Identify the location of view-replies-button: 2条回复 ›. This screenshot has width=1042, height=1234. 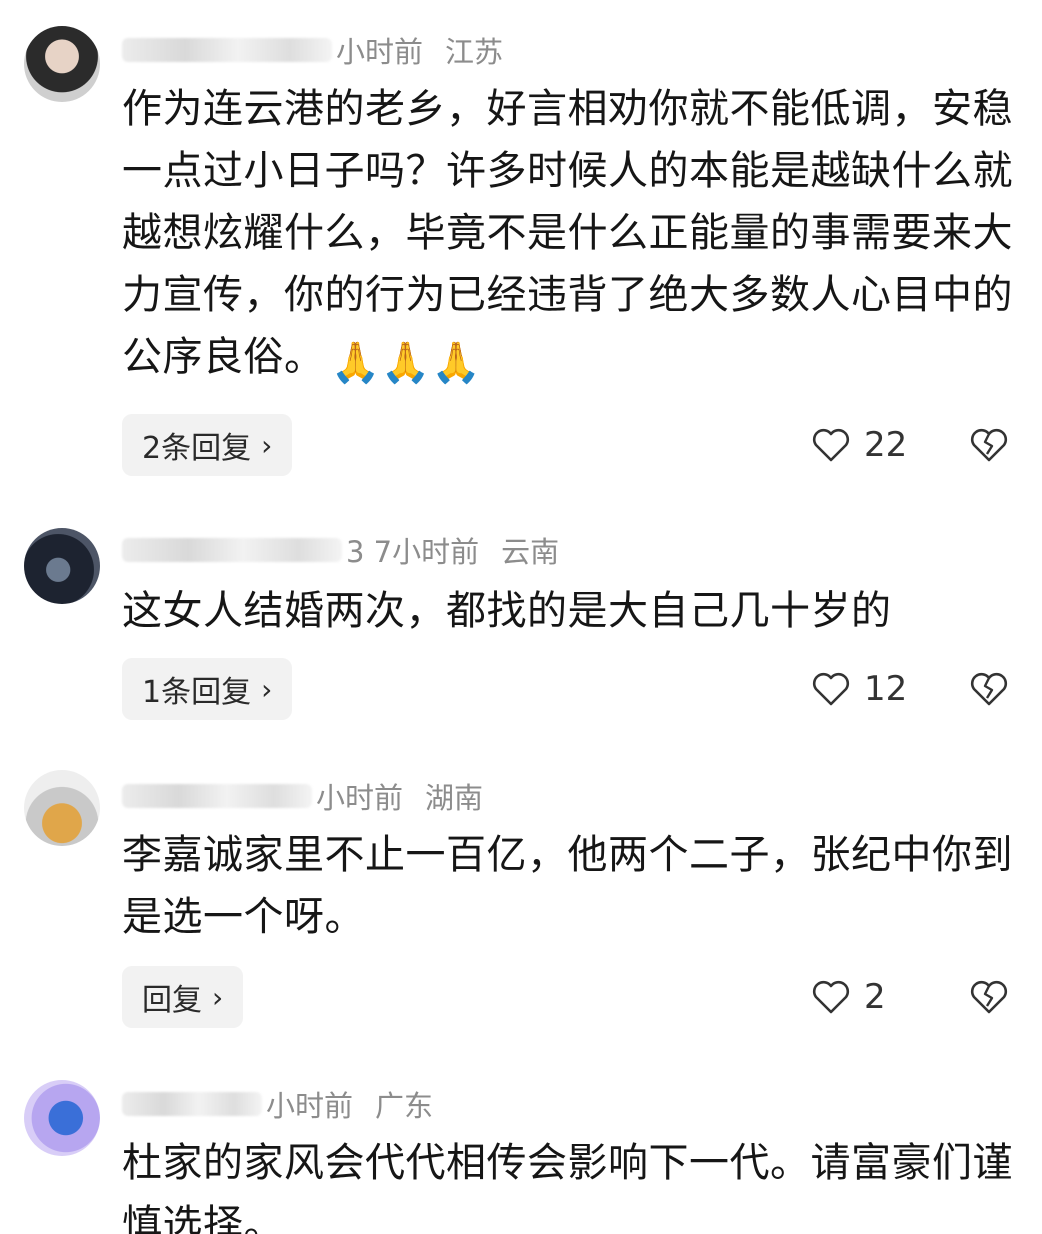
(207, 445).